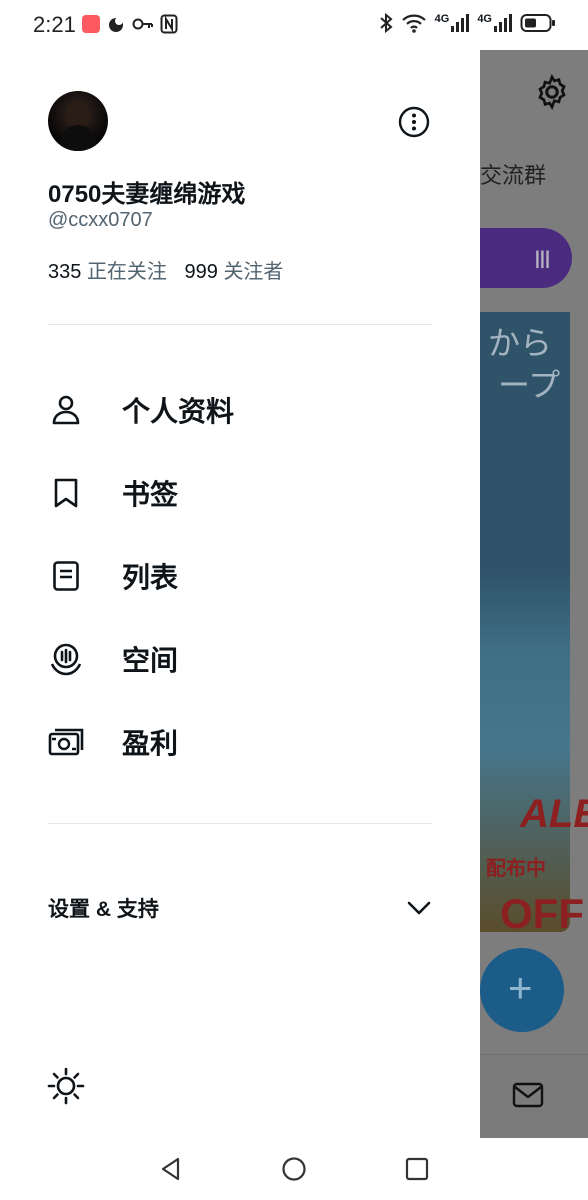  What do you see at coordinates (150, 494) in the screenshot?
I see `menu-item-label: 书签` at bounding box center [150, 494].